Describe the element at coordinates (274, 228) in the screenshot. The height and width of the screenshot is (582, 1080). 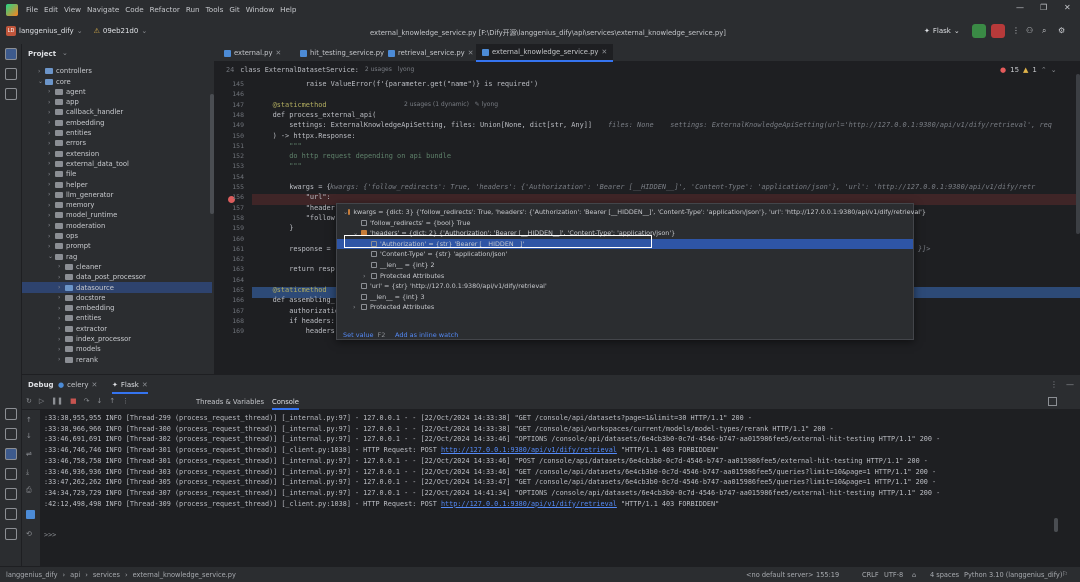
I see `code-line: }` at that location.